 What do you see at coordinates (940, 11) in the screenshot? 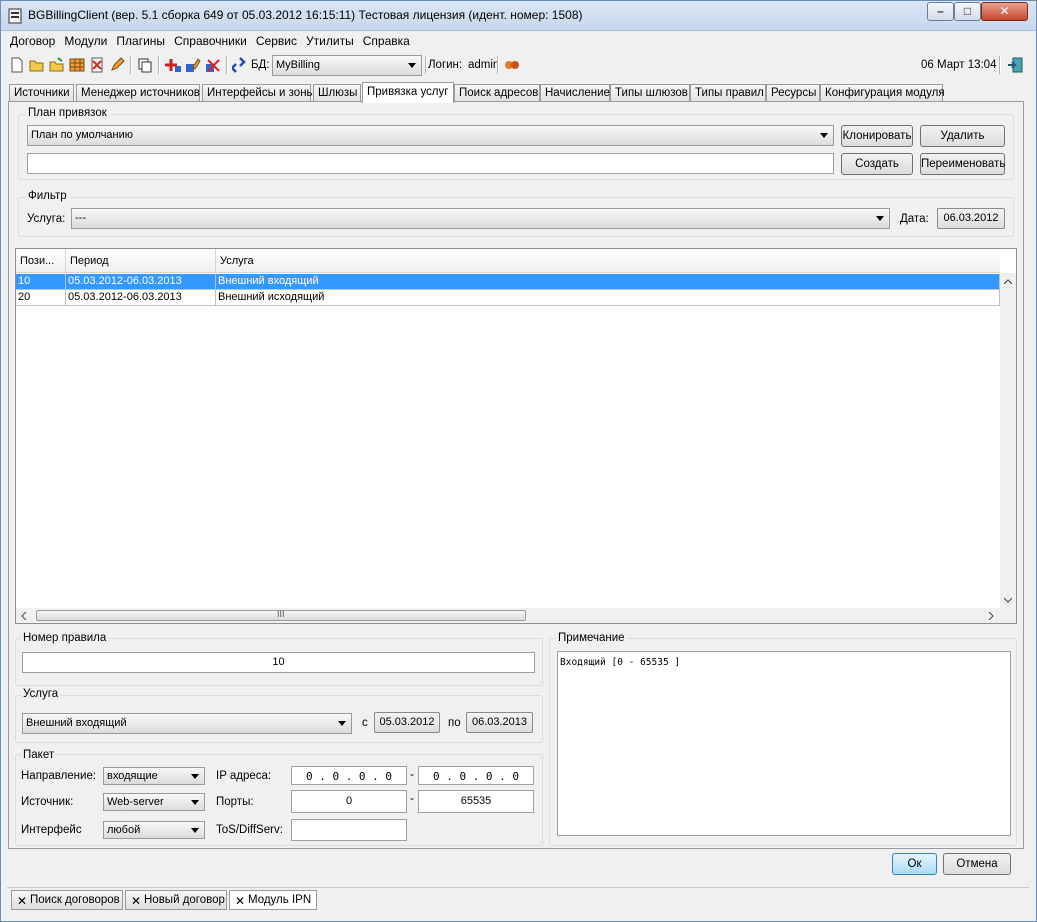
I see `minimize-button: –` at bounding box center [940, 11].